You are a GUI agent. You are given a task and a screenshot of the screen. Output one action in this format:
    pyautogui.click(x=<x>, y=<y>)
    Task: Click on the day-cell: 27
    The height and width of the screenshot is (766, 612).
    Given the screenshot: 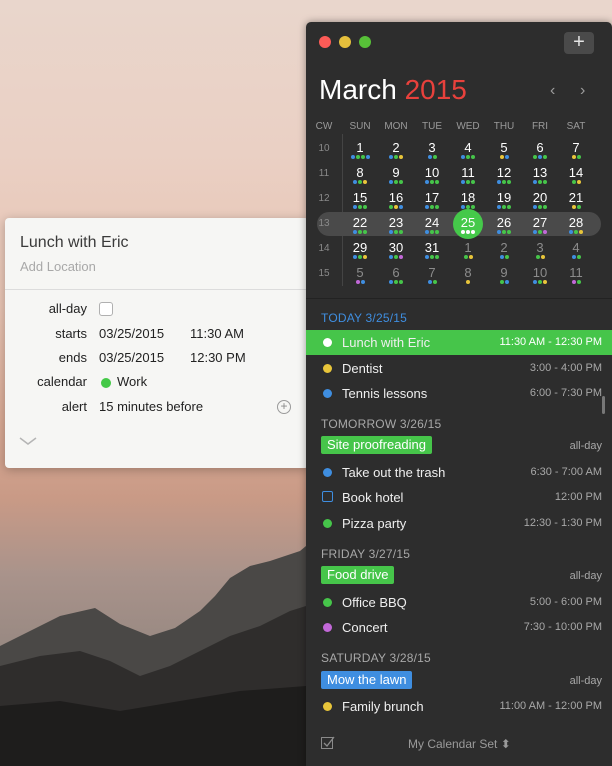 What is the action you would take?
    pyautogui.click(x=540, y=222)
    